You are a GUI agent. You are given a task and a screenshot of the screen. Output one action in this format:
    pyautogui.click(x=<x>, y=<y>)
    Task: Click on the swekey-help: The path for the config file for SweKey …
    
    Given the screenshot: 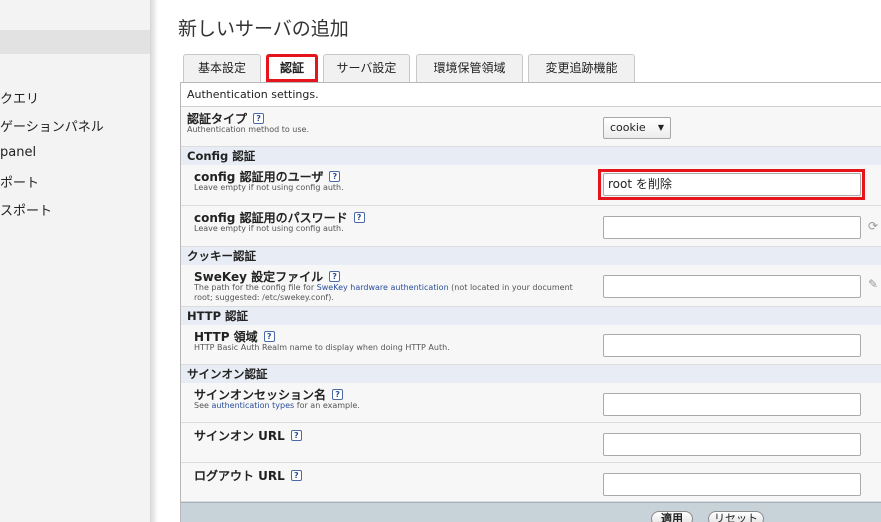 What is the action you would take?
    pyautogui.click(x=383, y=287)
    